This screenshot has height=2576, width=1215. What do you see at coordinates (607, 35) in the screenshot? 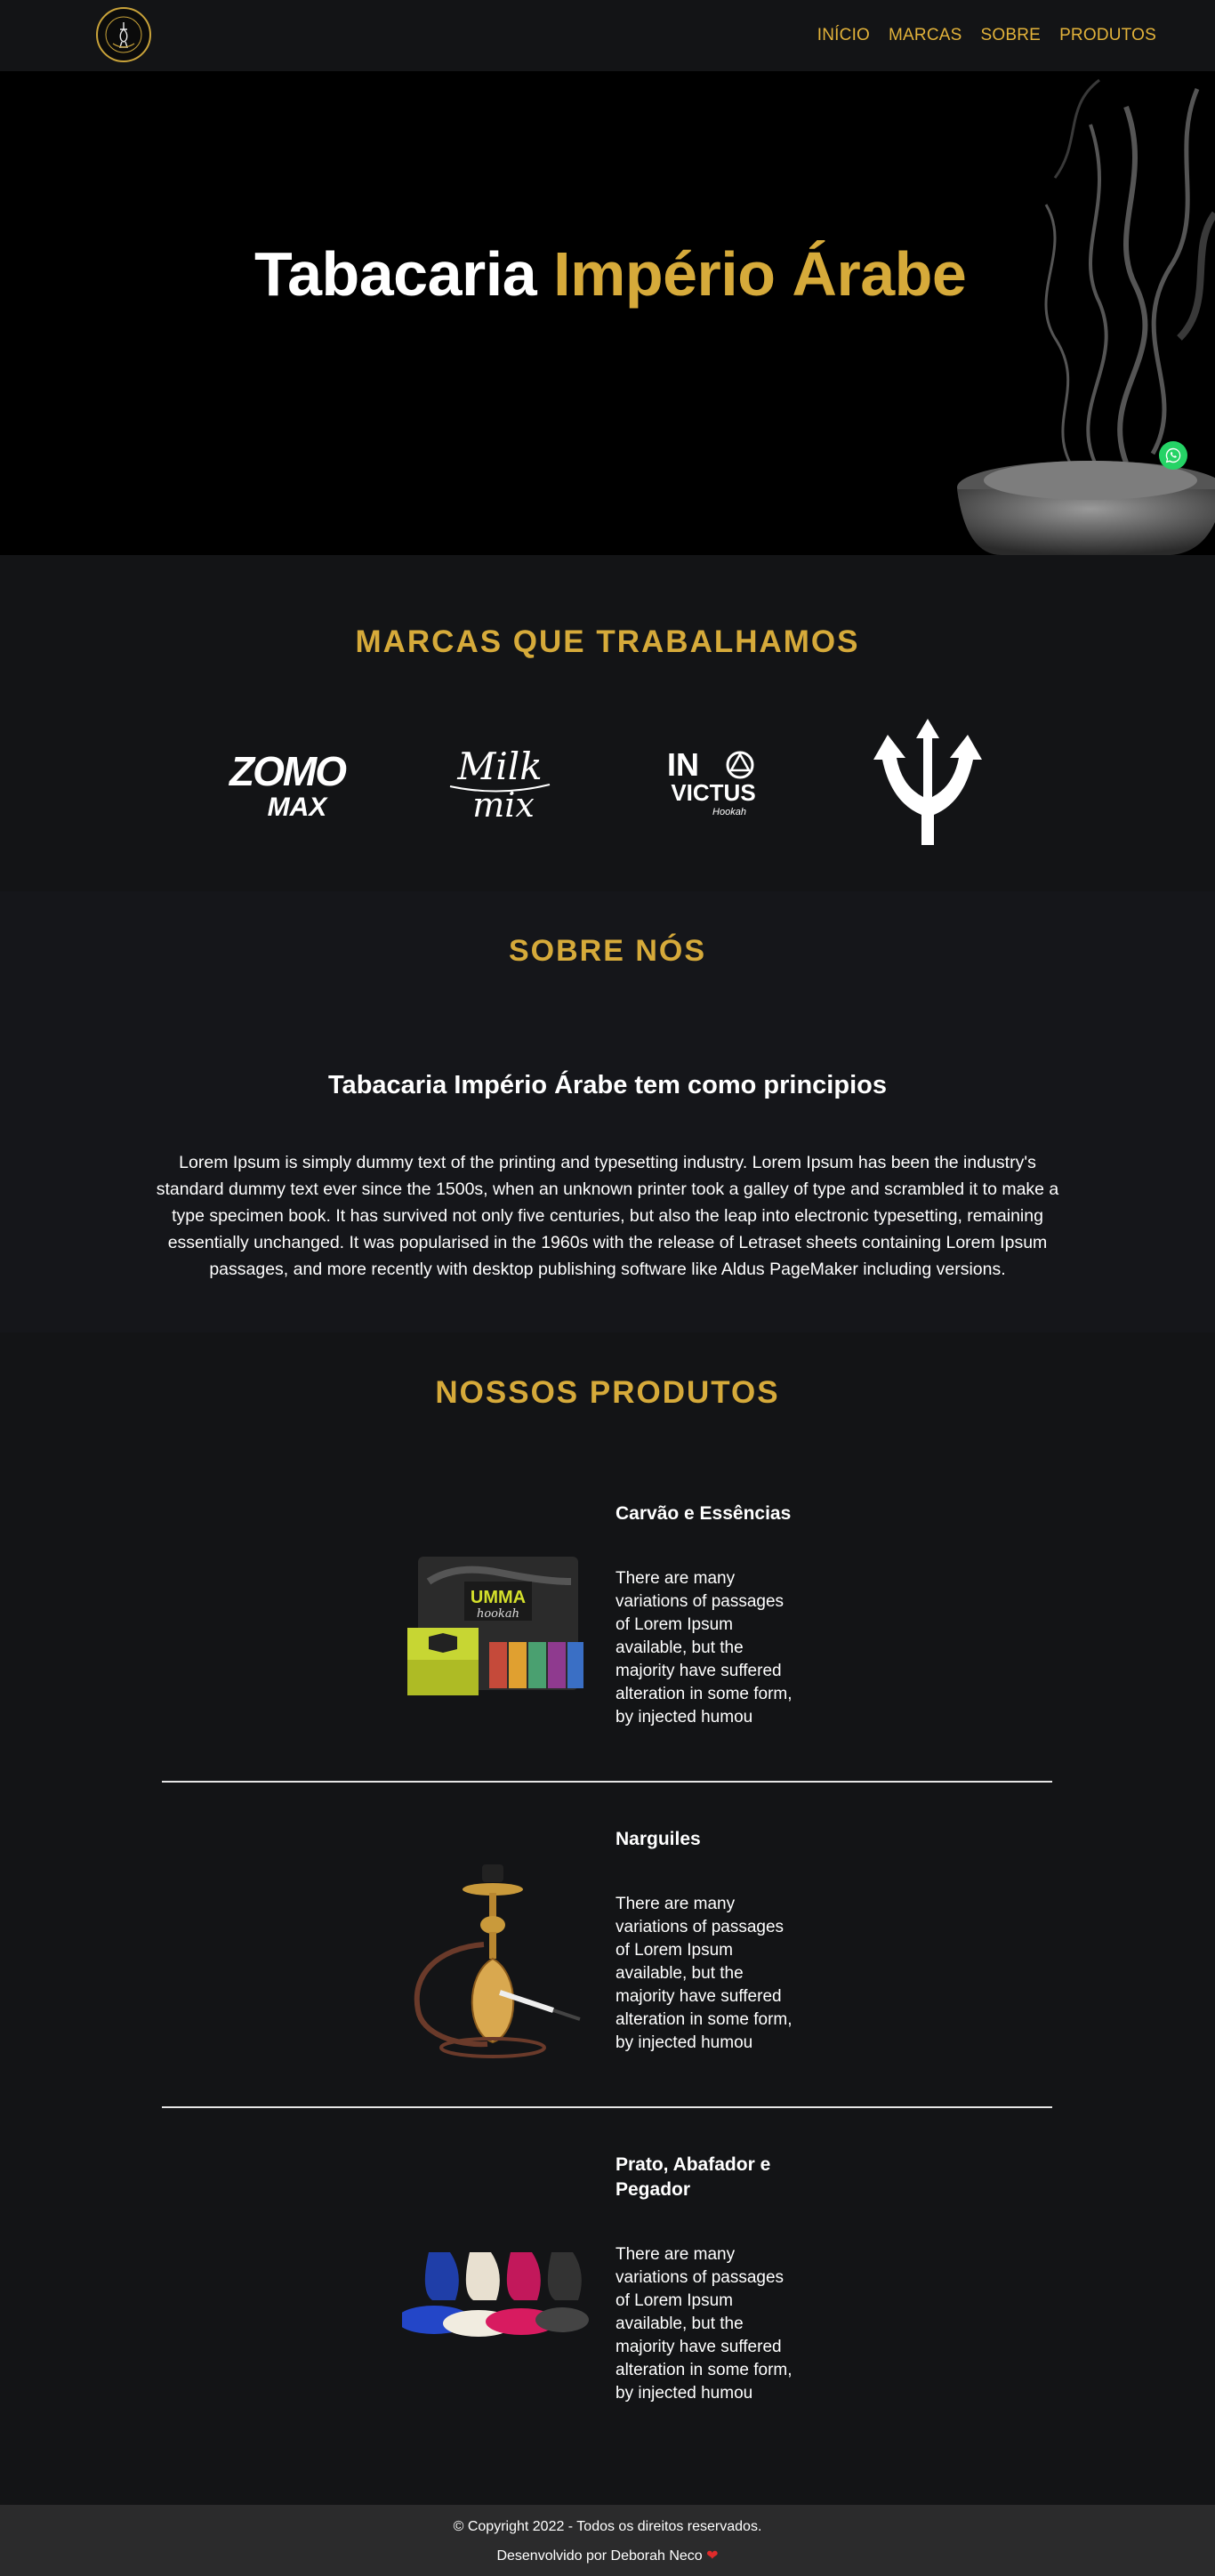
I see `top-navbar: INÍCIO MARCAS SOBRE PRODUTOS` at bounding box center [607, 35].